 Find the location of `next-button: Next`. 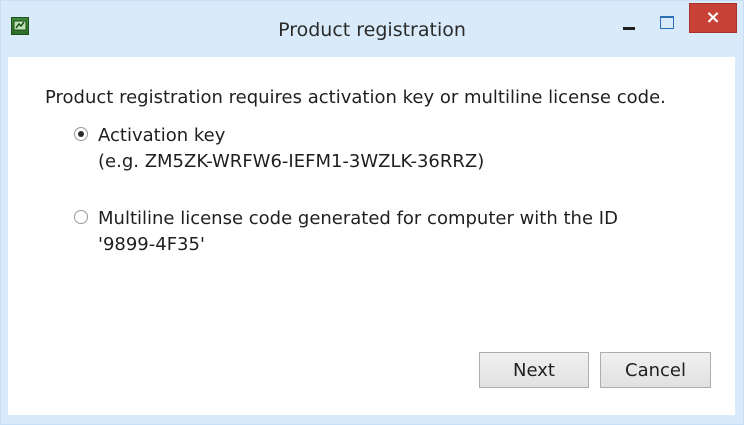

next-button: Next is located at coordinates (534, 370).